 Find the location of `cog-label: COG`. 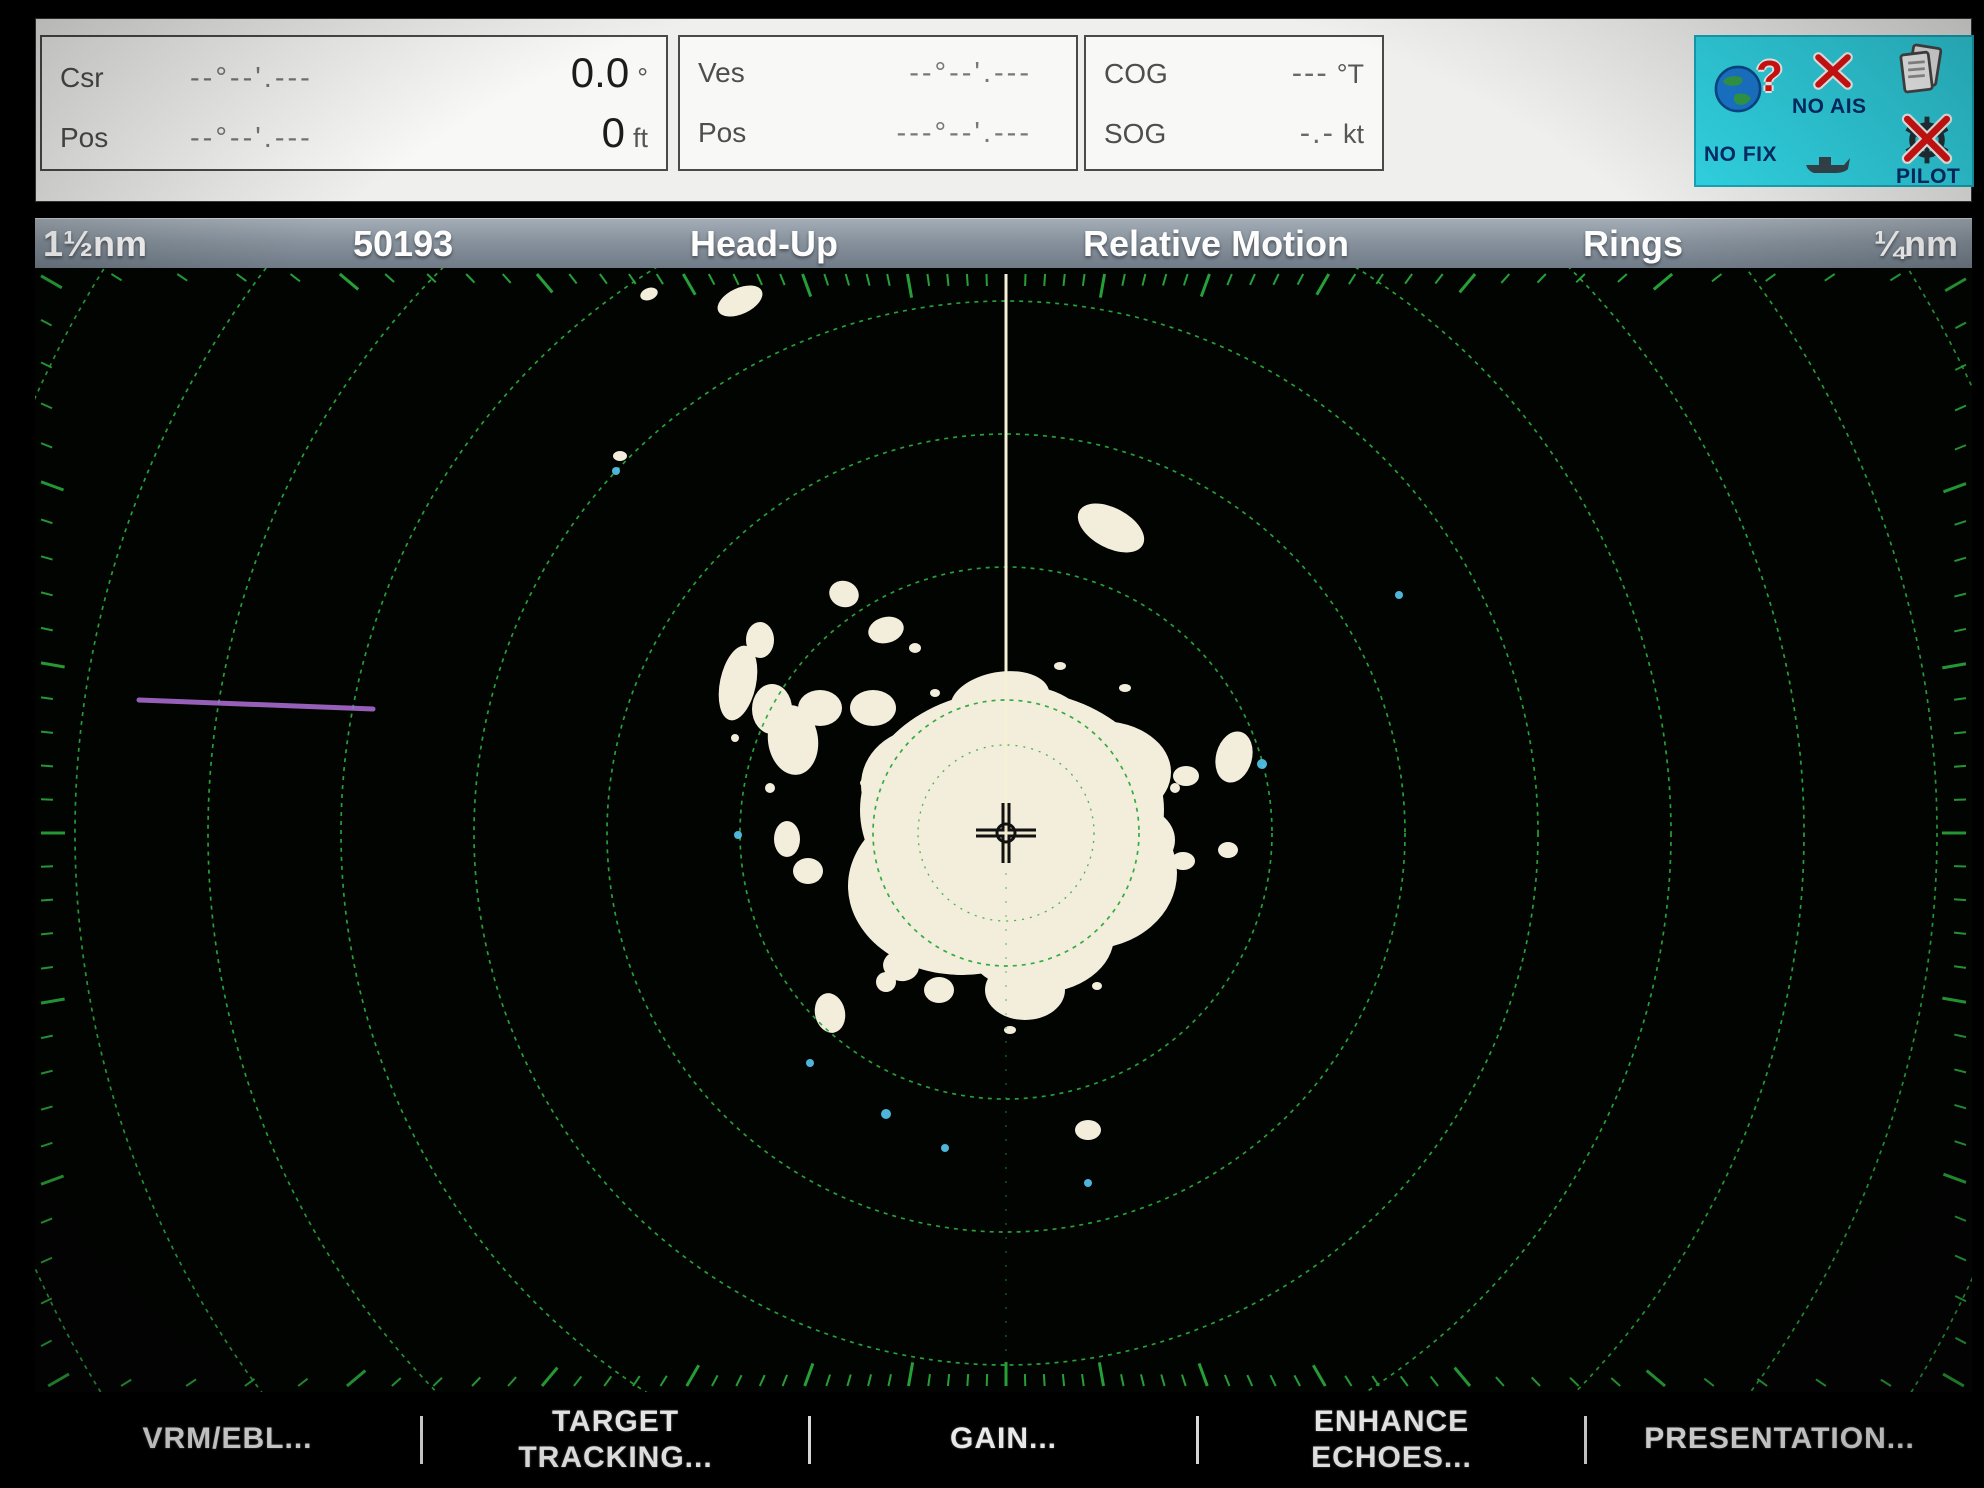

cog-label: COG is located at coordinates (1136, 73).